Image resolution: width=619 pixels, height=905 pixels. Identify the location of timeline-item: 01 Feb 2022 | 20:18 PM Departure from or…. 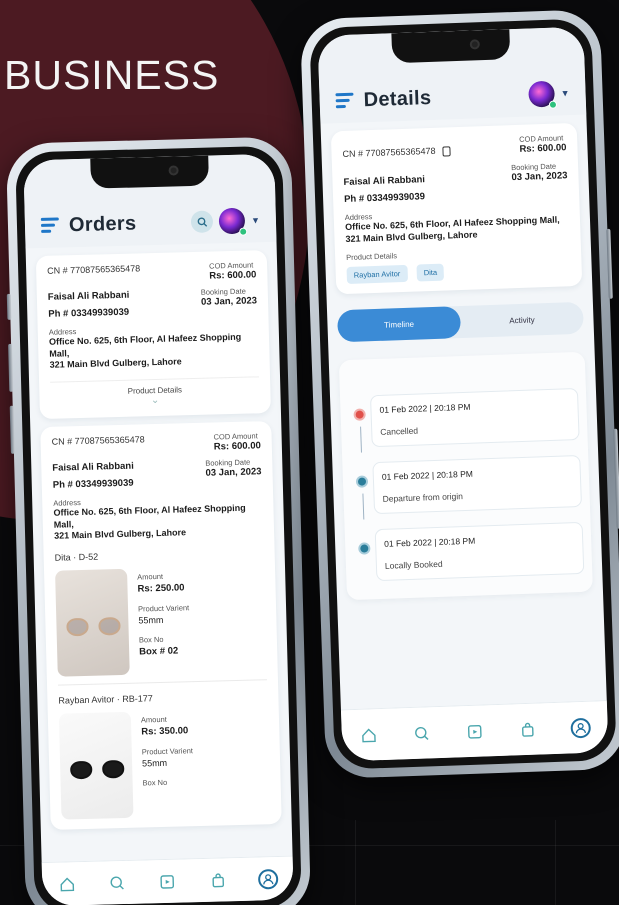
(466, 487).